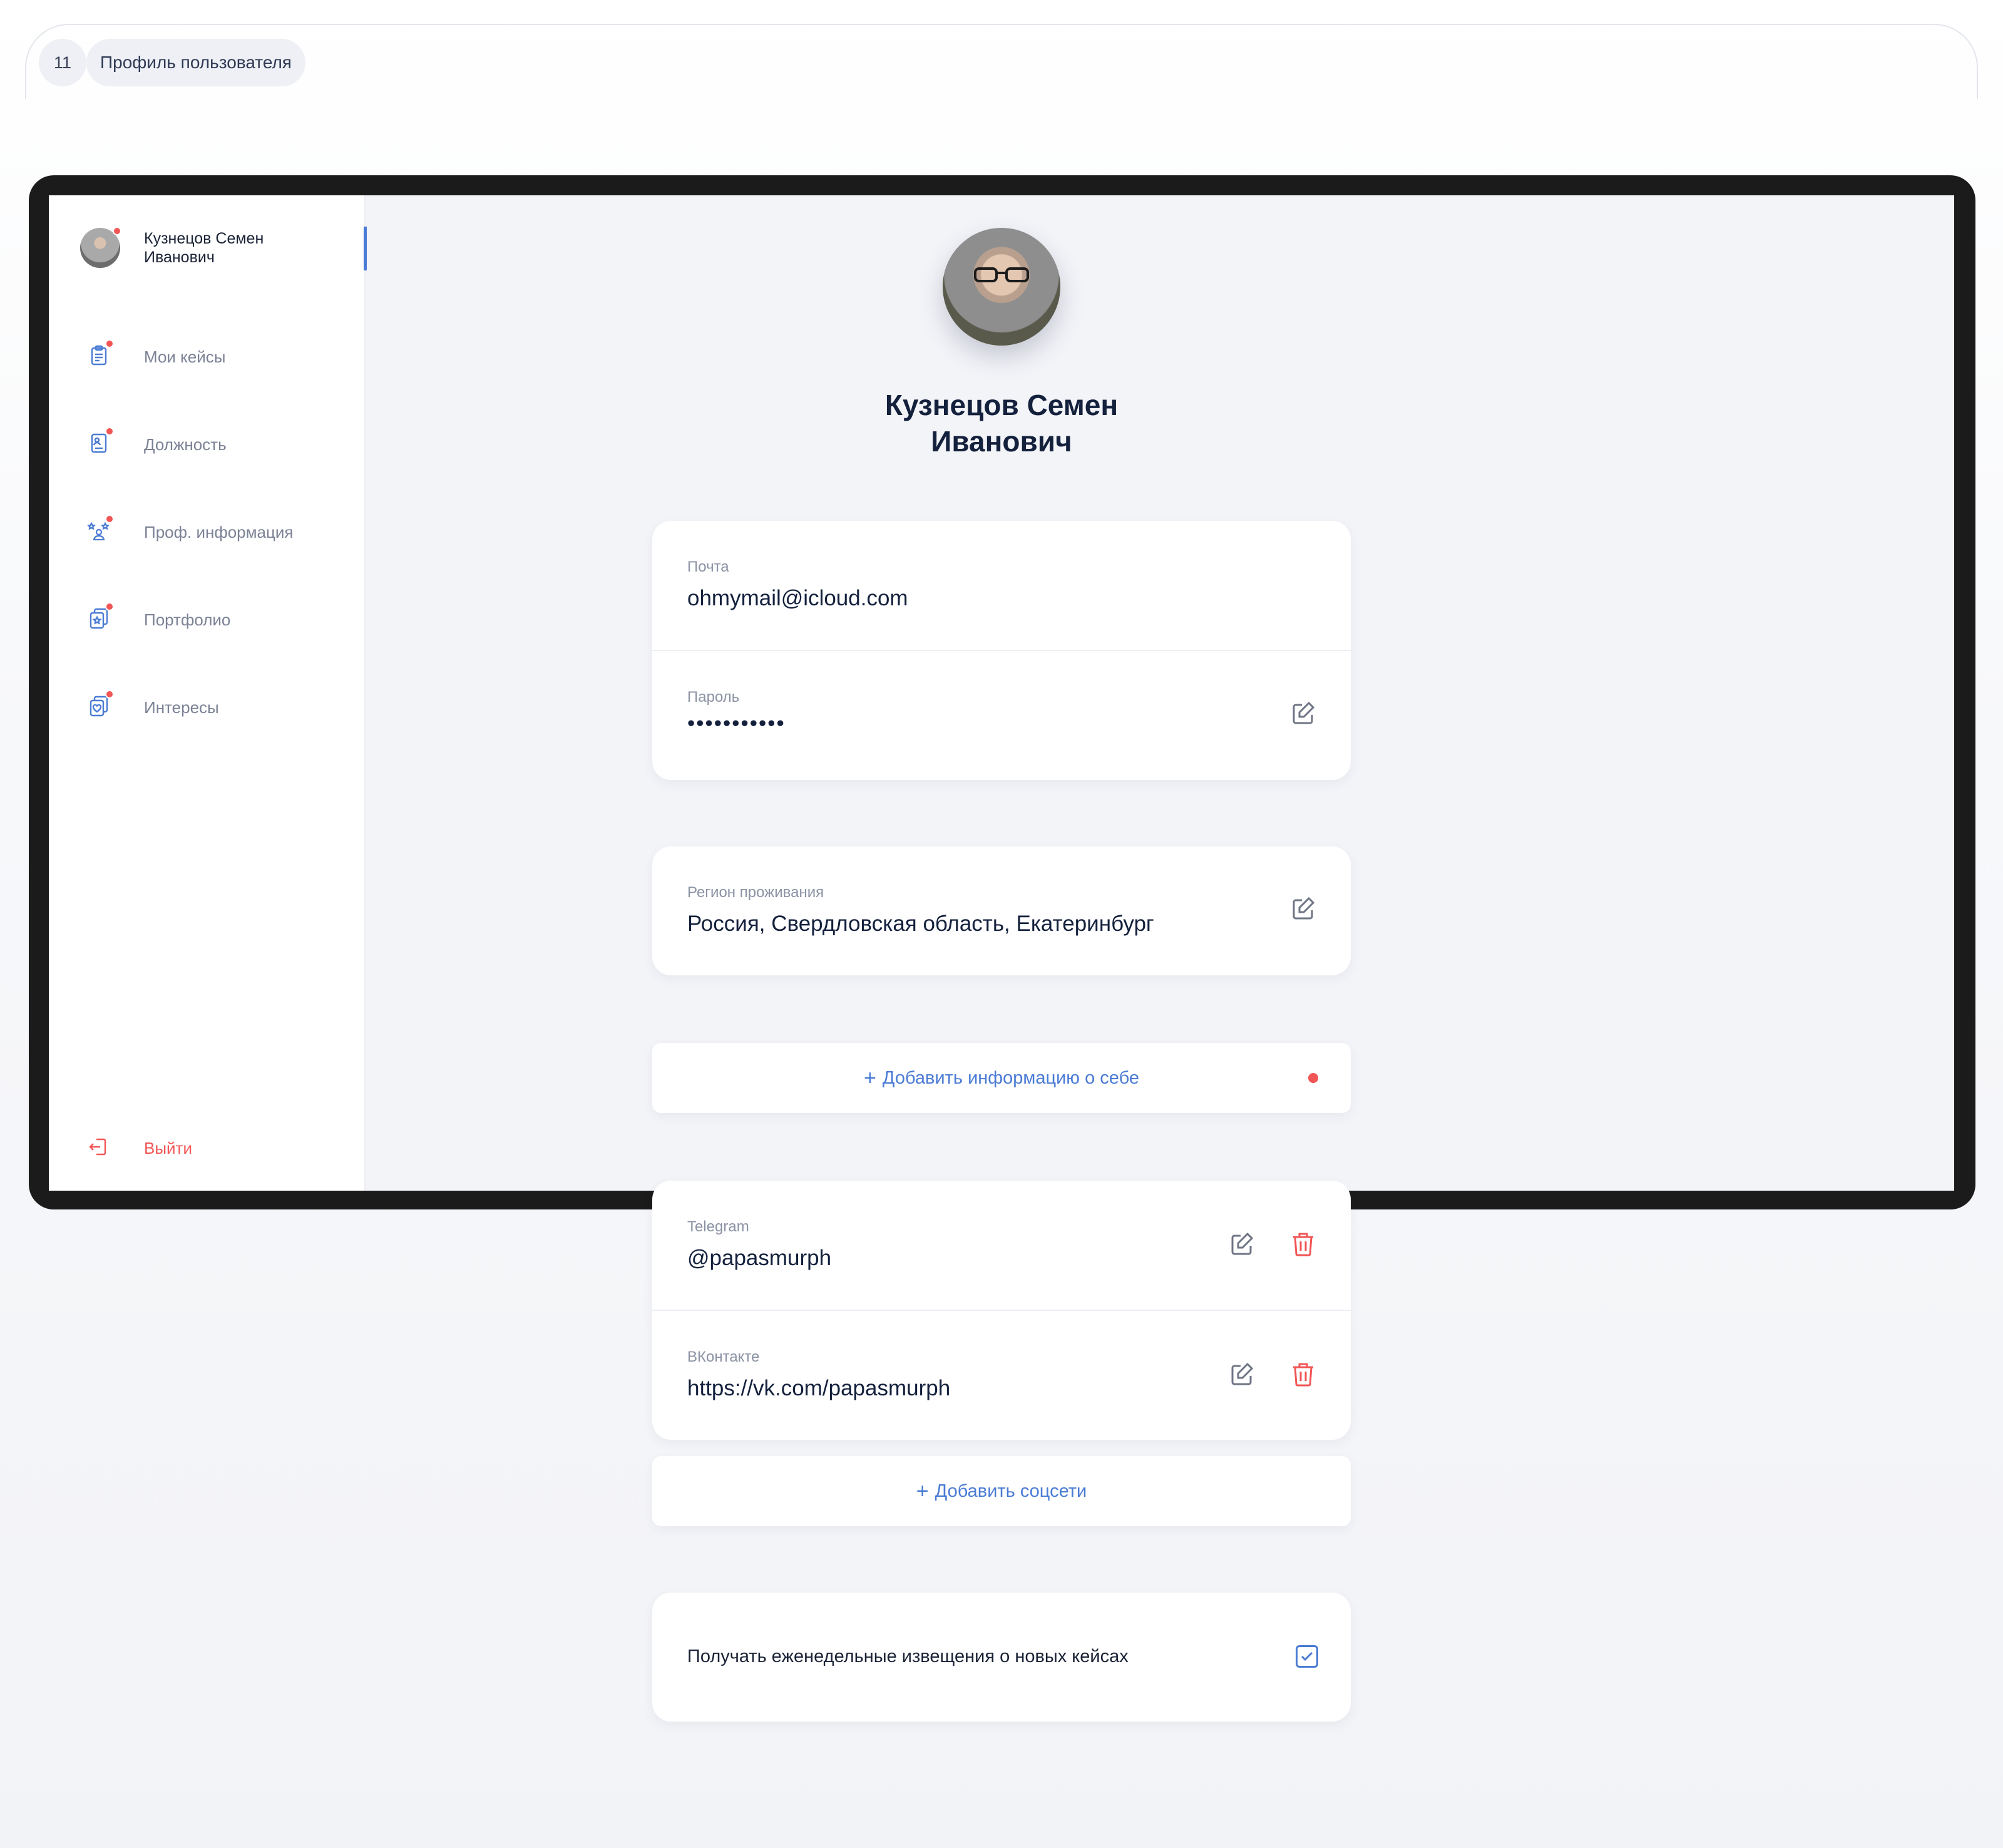  What do you see at coordinates (1001, 423) in the screenshot?
I see `profile-name: Кузнецов Семен Иванович` at bounding box center [1001, 423].